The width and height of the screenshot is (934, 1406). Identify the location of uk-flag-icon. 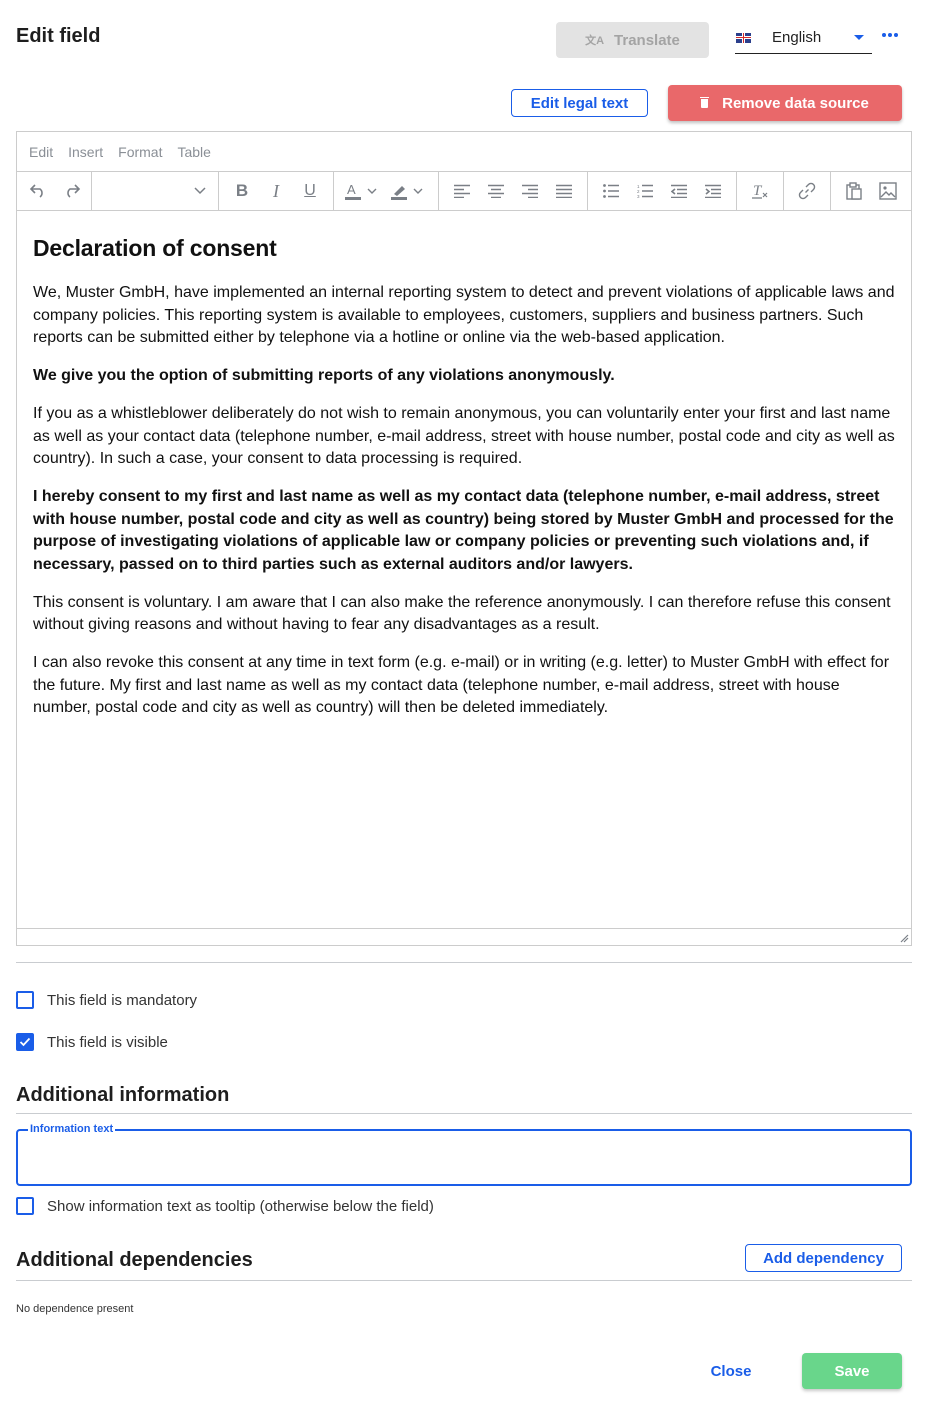
(743, 37).